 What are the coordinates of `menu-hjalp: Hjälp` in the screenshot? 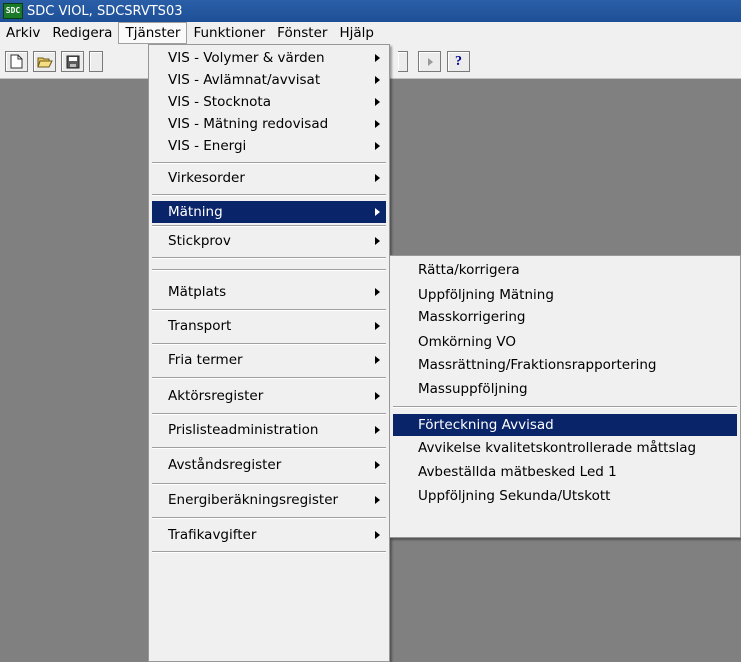 It's located at (356, 33).